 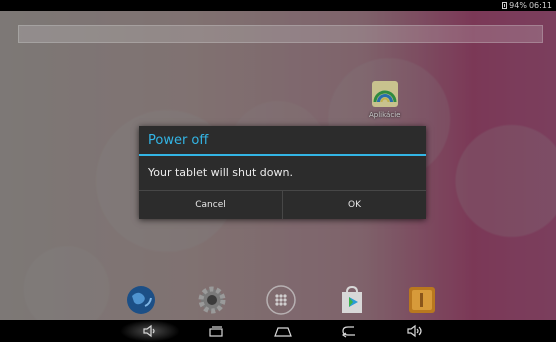 I want to click on recent-apps-icon, so click(x=216, y=331).